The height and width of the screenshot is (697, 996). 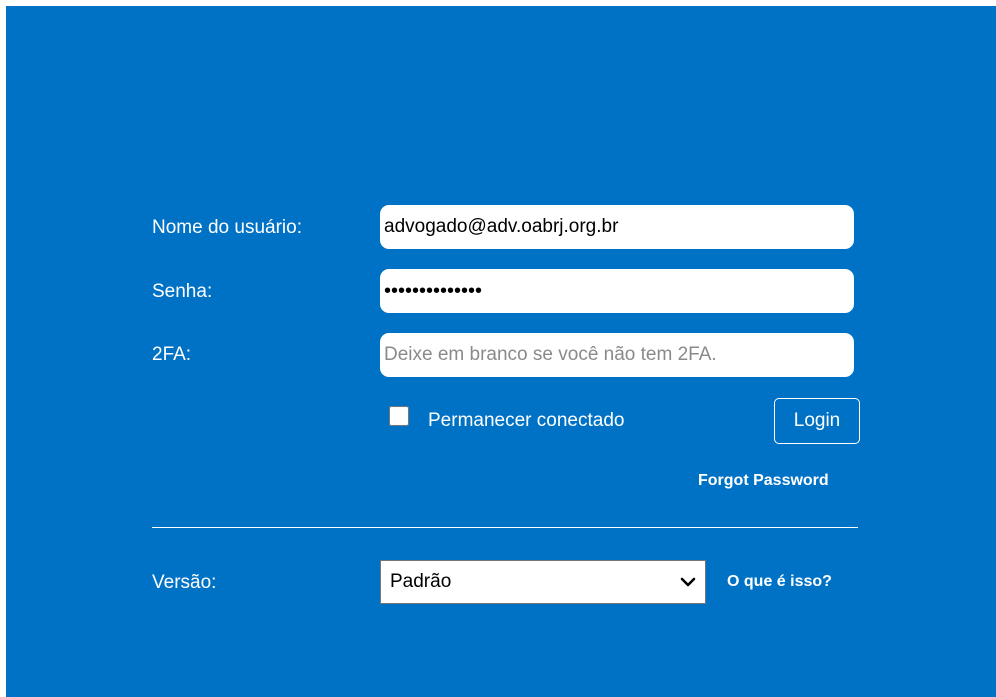 What do you see at coordinates (617, 355) in the screenshot?
I see `twofa-input` at bounding box center [617, 355].